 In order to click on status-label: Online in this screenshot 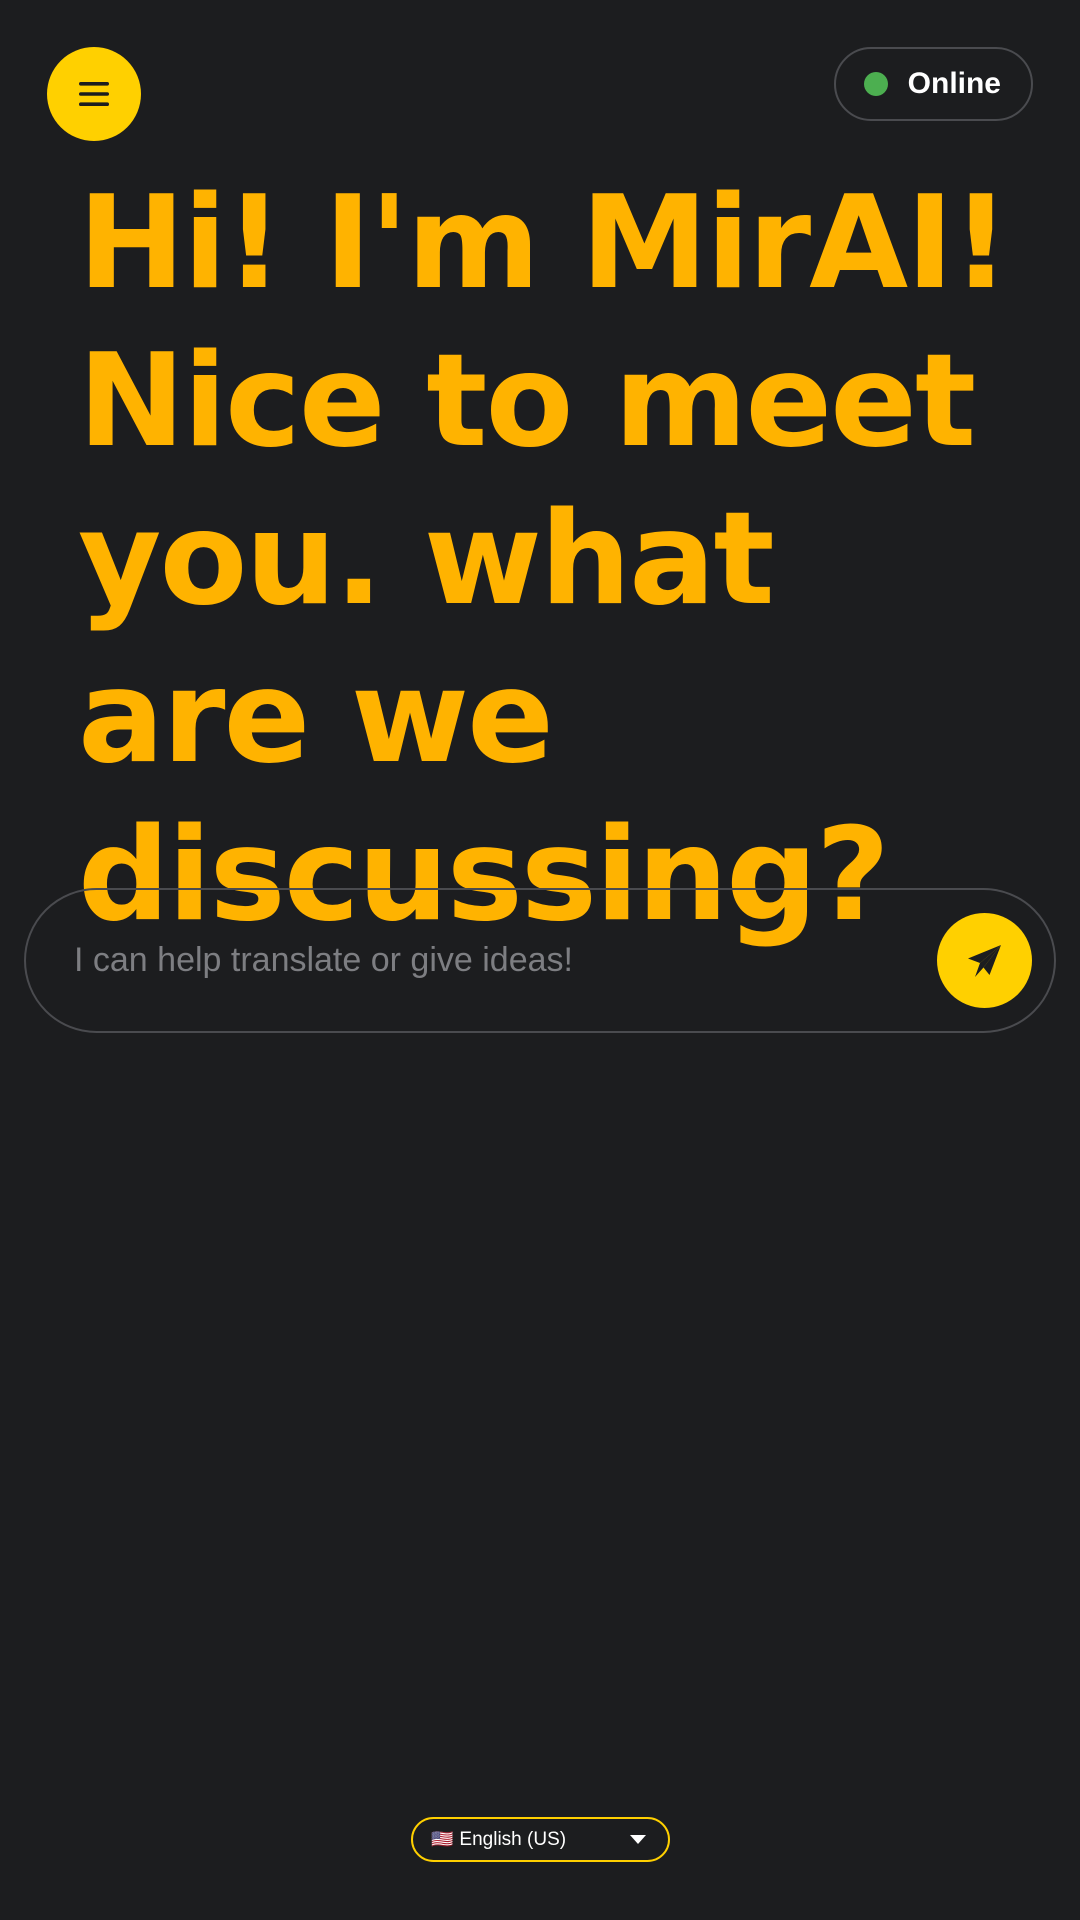, I will do `click(954, 83)`.